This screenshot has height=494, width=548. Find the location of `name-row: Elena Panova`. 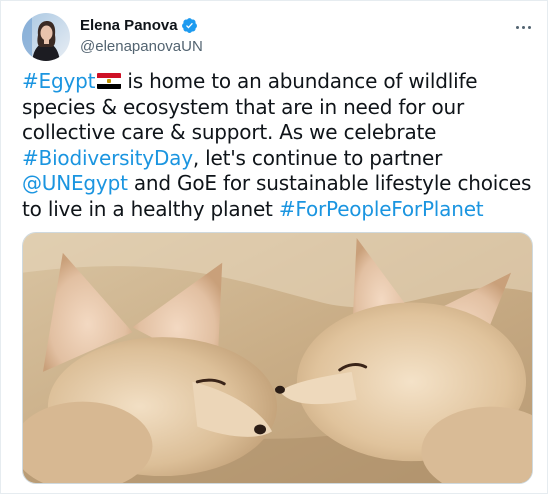

name-row: Elena Panova is located at coordinates (141, 25).